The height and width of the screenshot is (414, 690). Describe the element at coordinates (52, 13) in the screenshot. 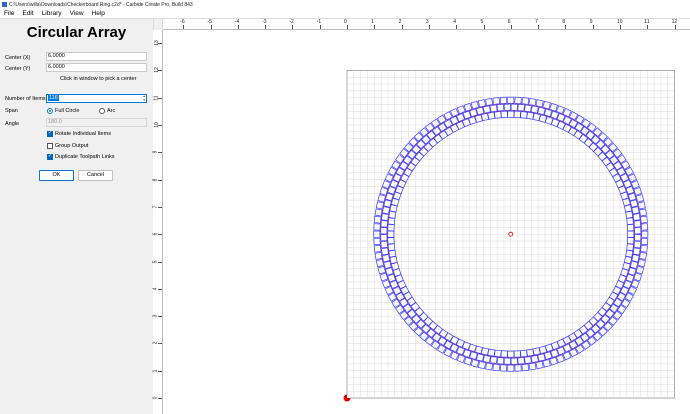

I see `menu-library: Library` at that location.